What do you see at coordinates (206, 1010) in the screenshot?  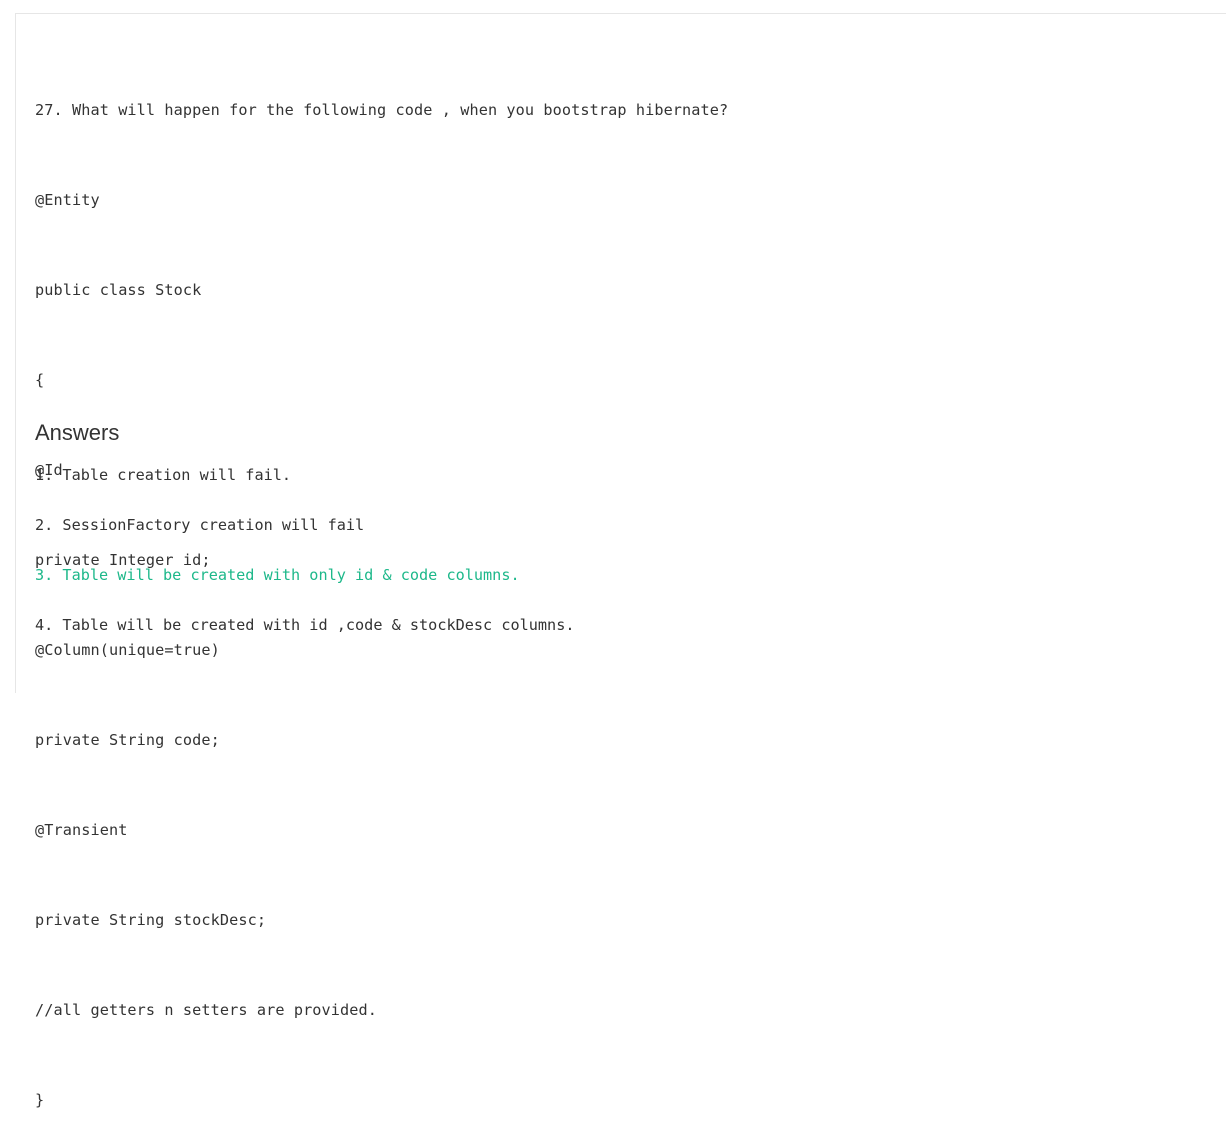 I see `code-line: //all getters n setters are provided.` at bounding box center [206, 1010].